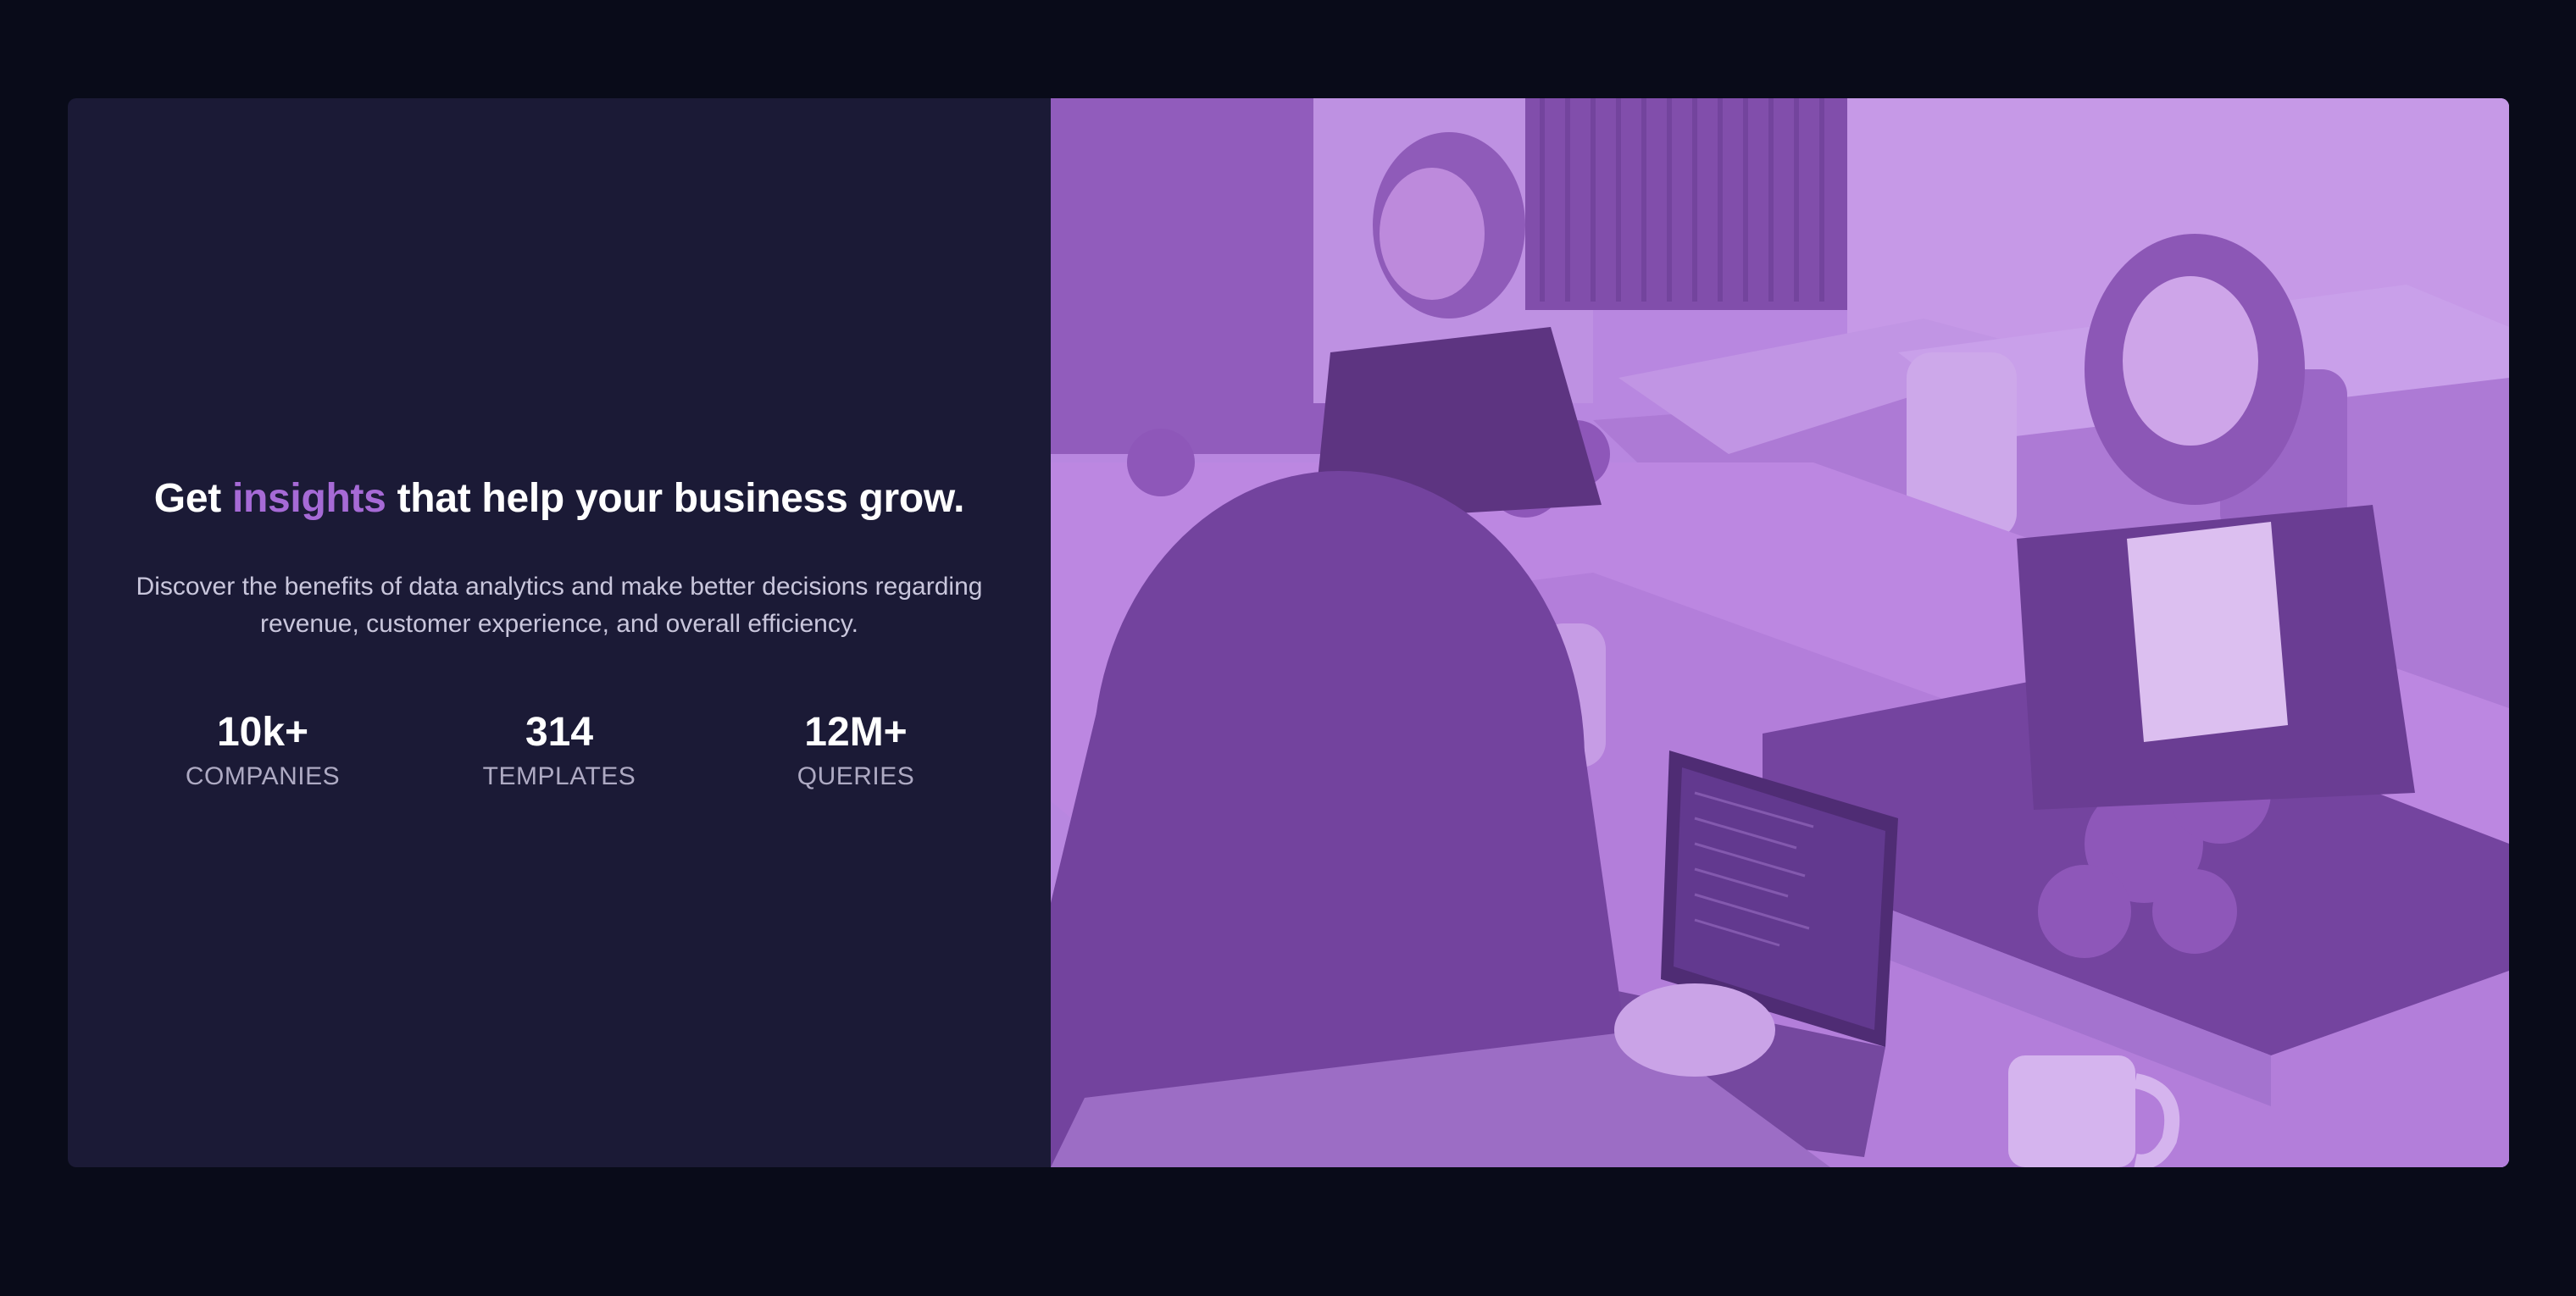 Image resolution: width=2576 pixels, height=1296 pixels. What do you see at coordinates (856, 733) in the screenshot?
I see `stat-value: 12M+` at bounding box center [856, 733].